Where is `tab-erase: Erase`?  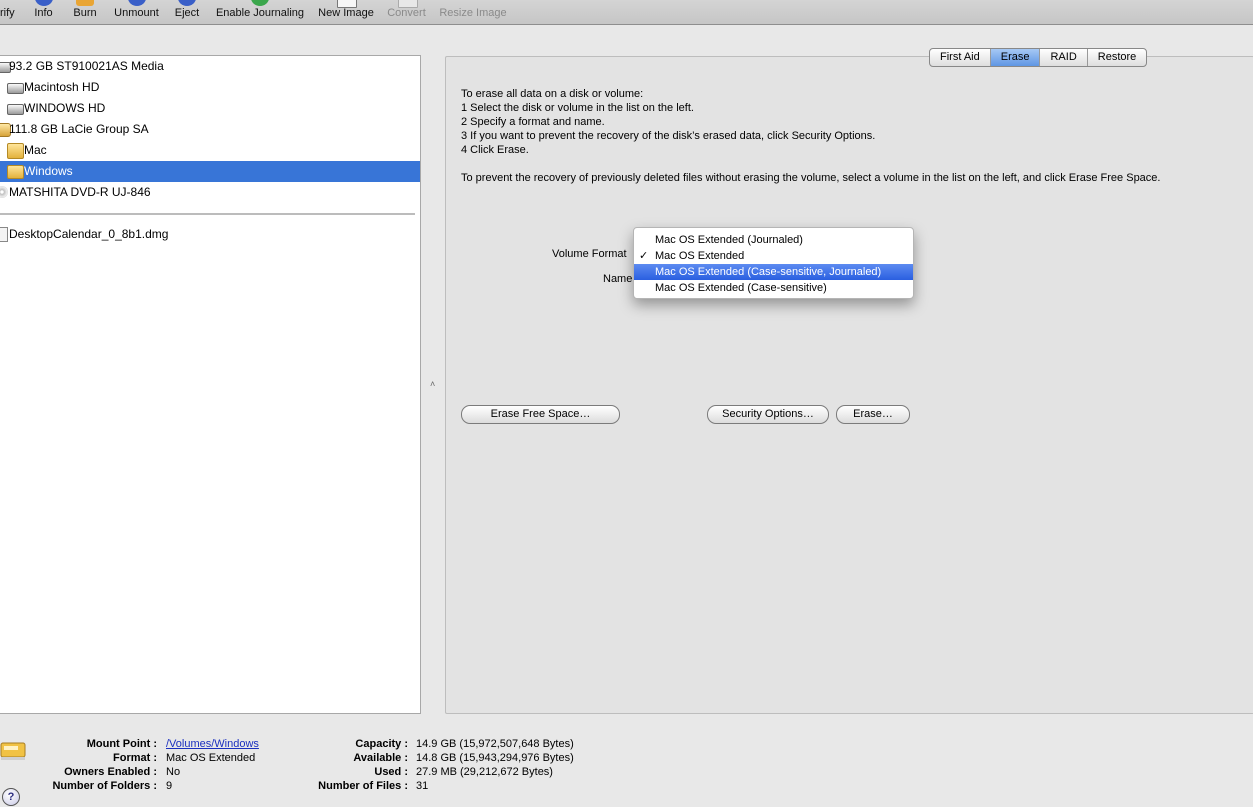 tab-erase: Erase is located at coordinates (1014, 57).